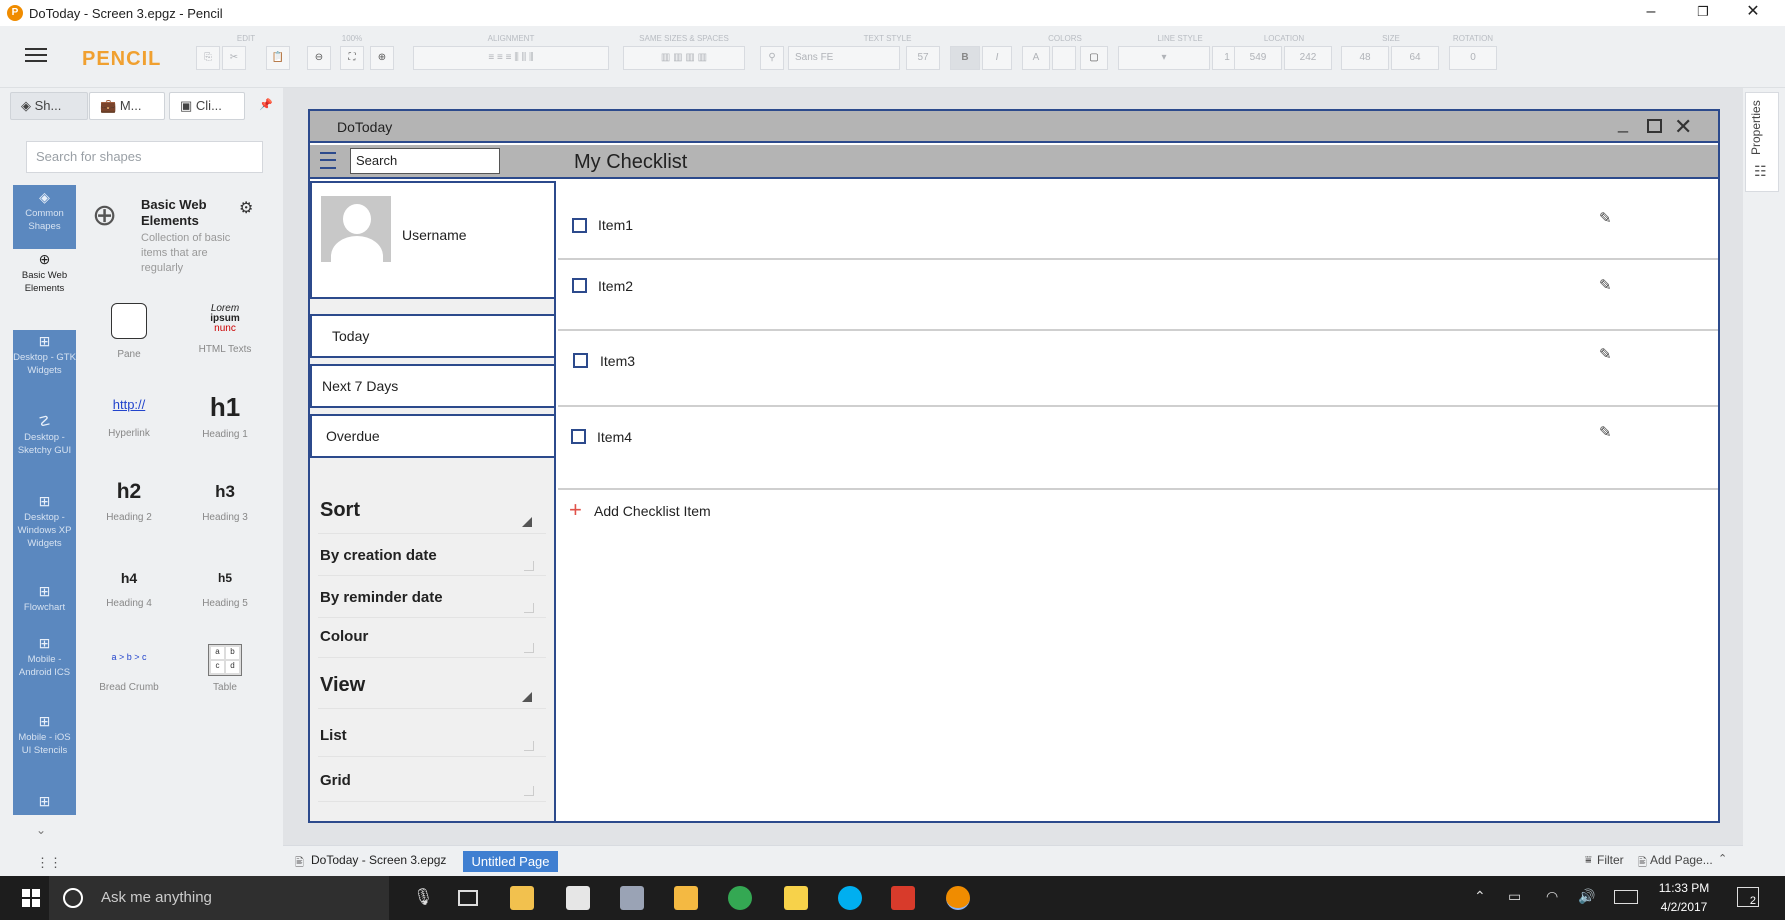  Describe the element at coordinates (246, 208) in the screenshot. I see `gear-icon: ⚙` at that location.